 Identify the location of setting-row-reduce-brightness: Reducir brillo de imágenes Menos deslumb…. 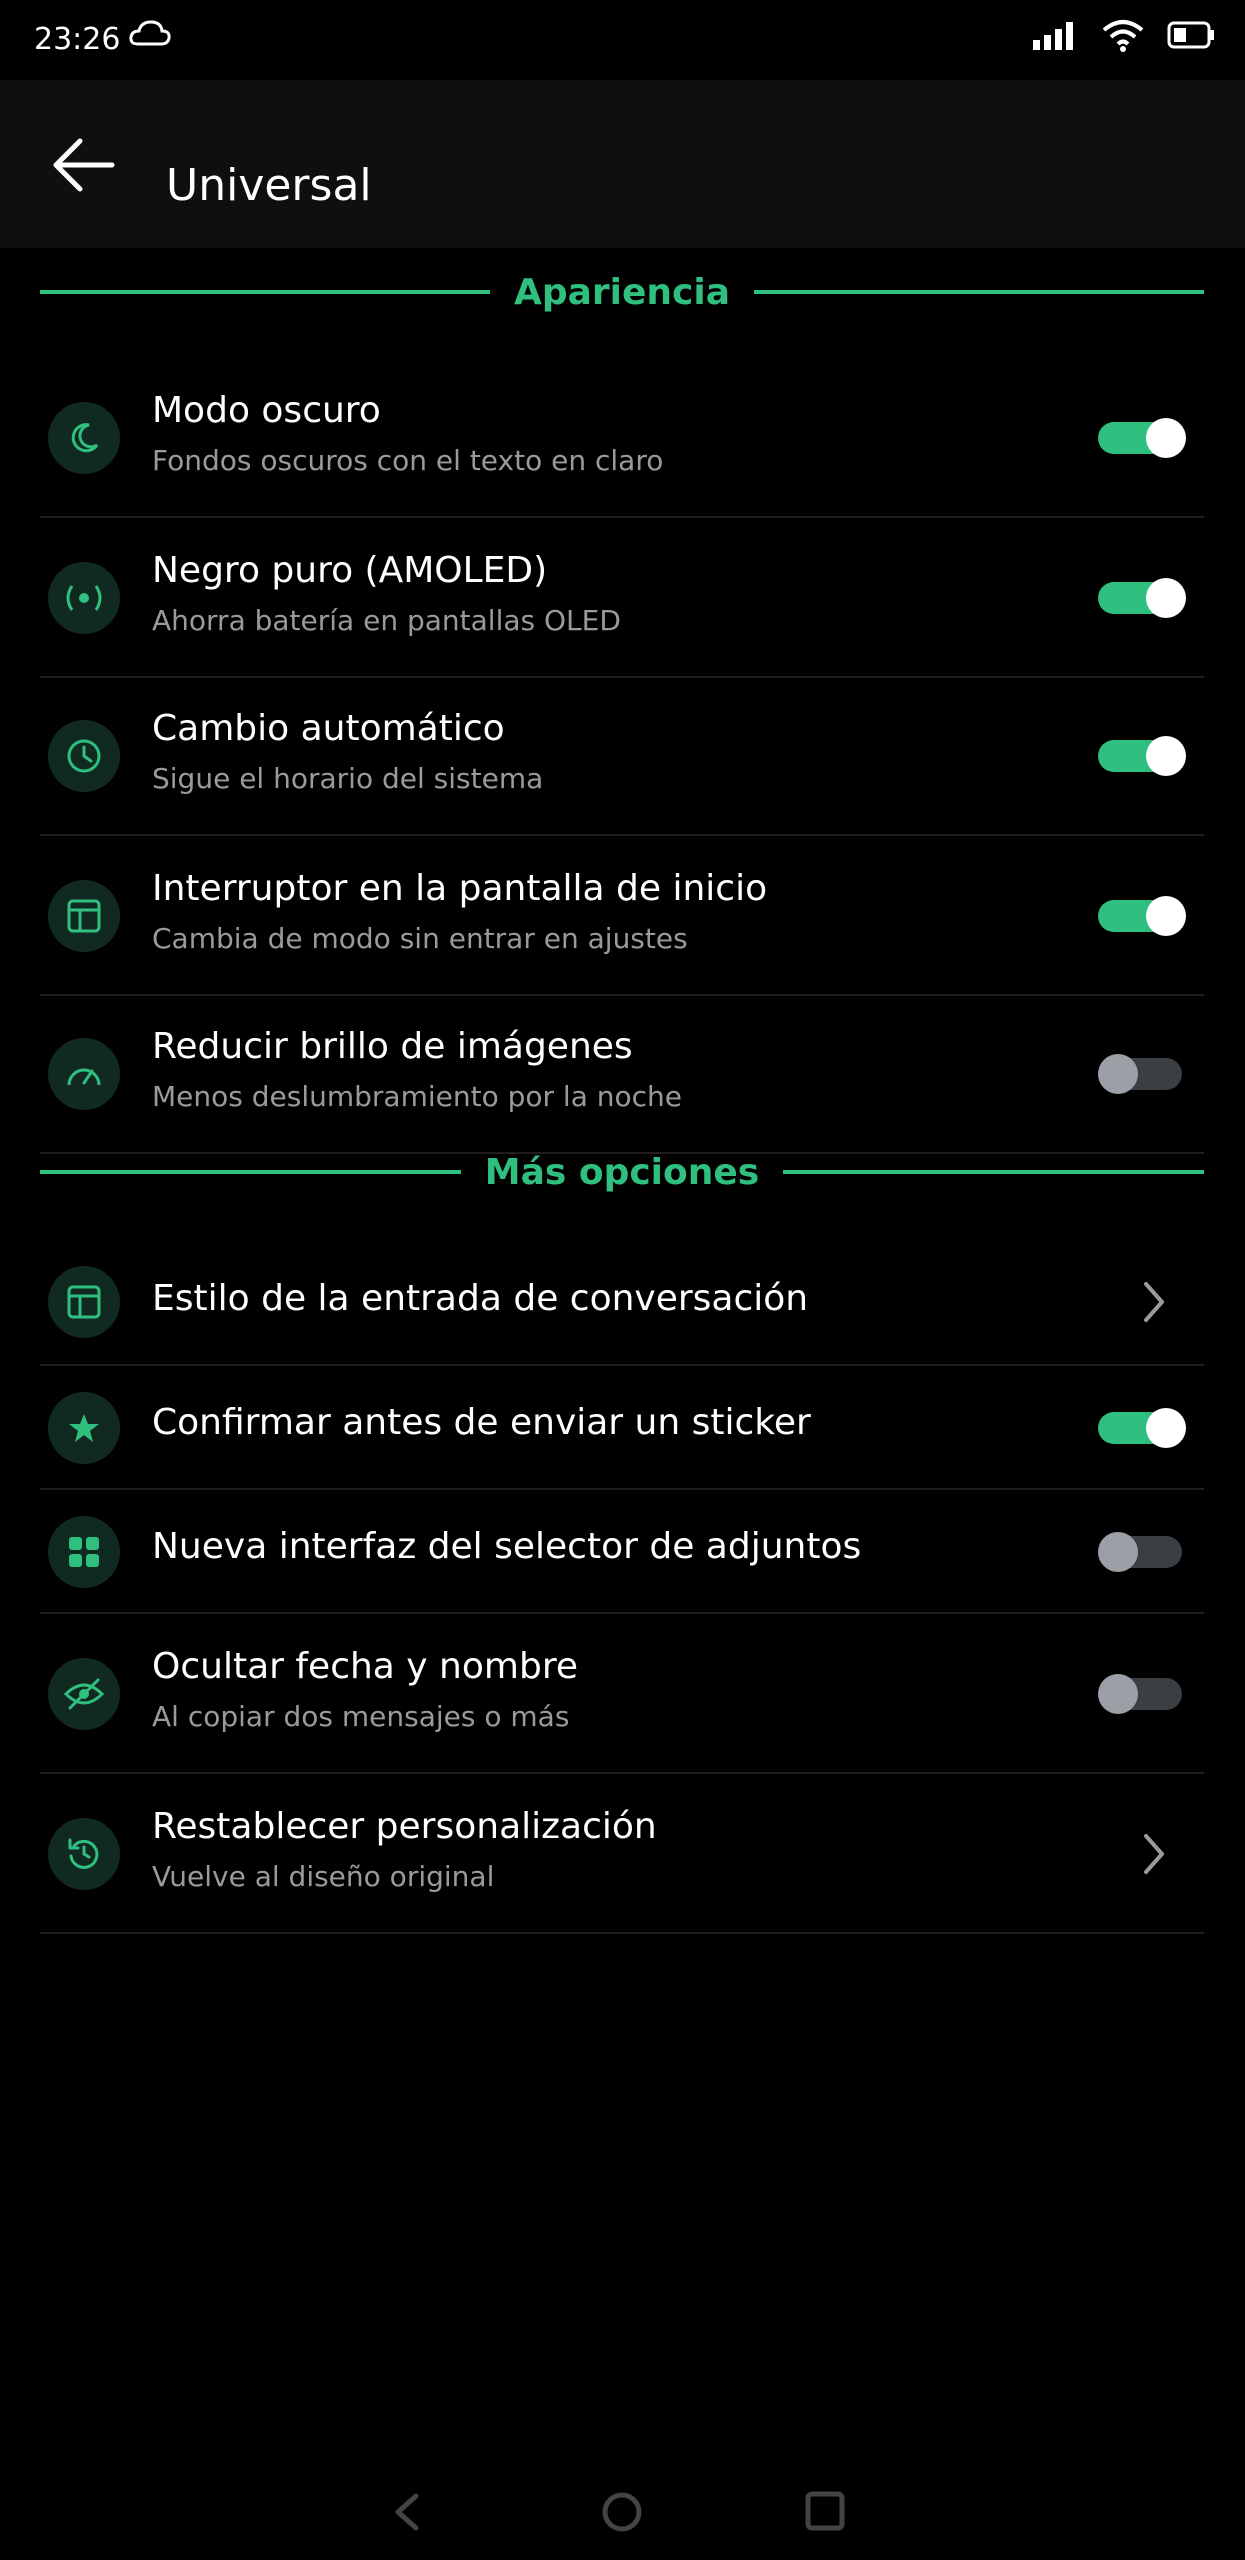
(622, 1075).